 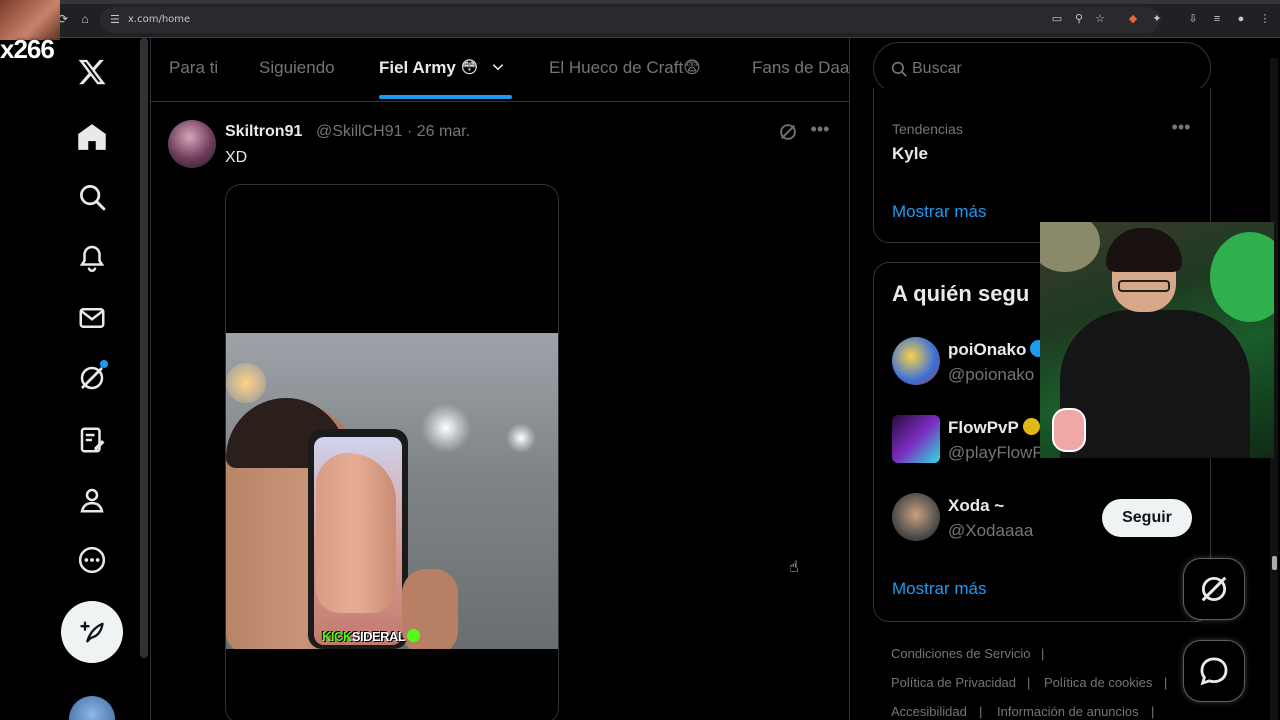 I want to click on trend-title: Kyle, so click(x=910, y=154).